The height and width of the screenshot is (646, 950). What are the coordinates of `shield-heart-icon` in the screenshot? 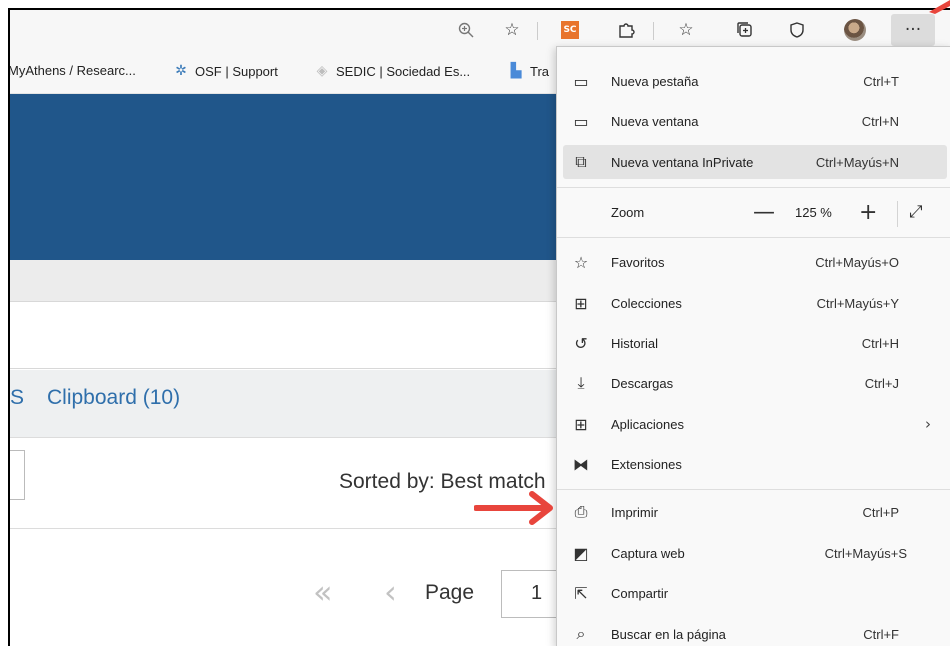 It's located at (797, 30).